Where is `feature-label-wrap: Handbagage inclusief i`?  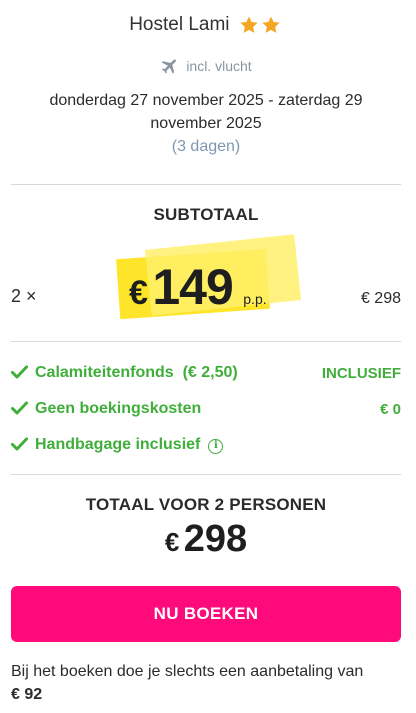 feature-label-wrap: Handbagage inclusief i is located at coordinates (129, 445).